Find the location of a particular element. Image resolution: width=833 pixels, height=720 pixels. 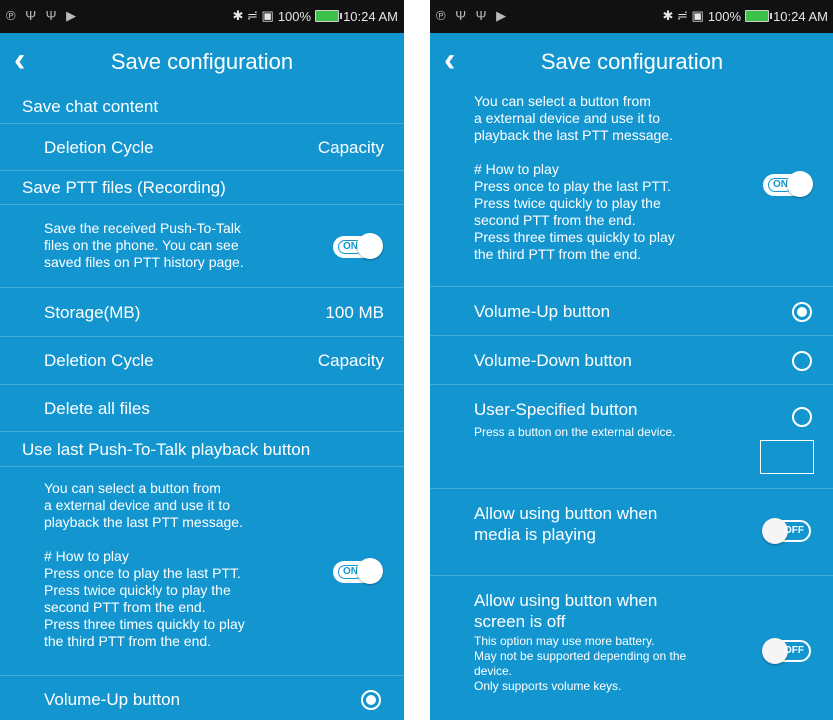

media-playing-toggle: OFF is located at coordinates (786, 531).